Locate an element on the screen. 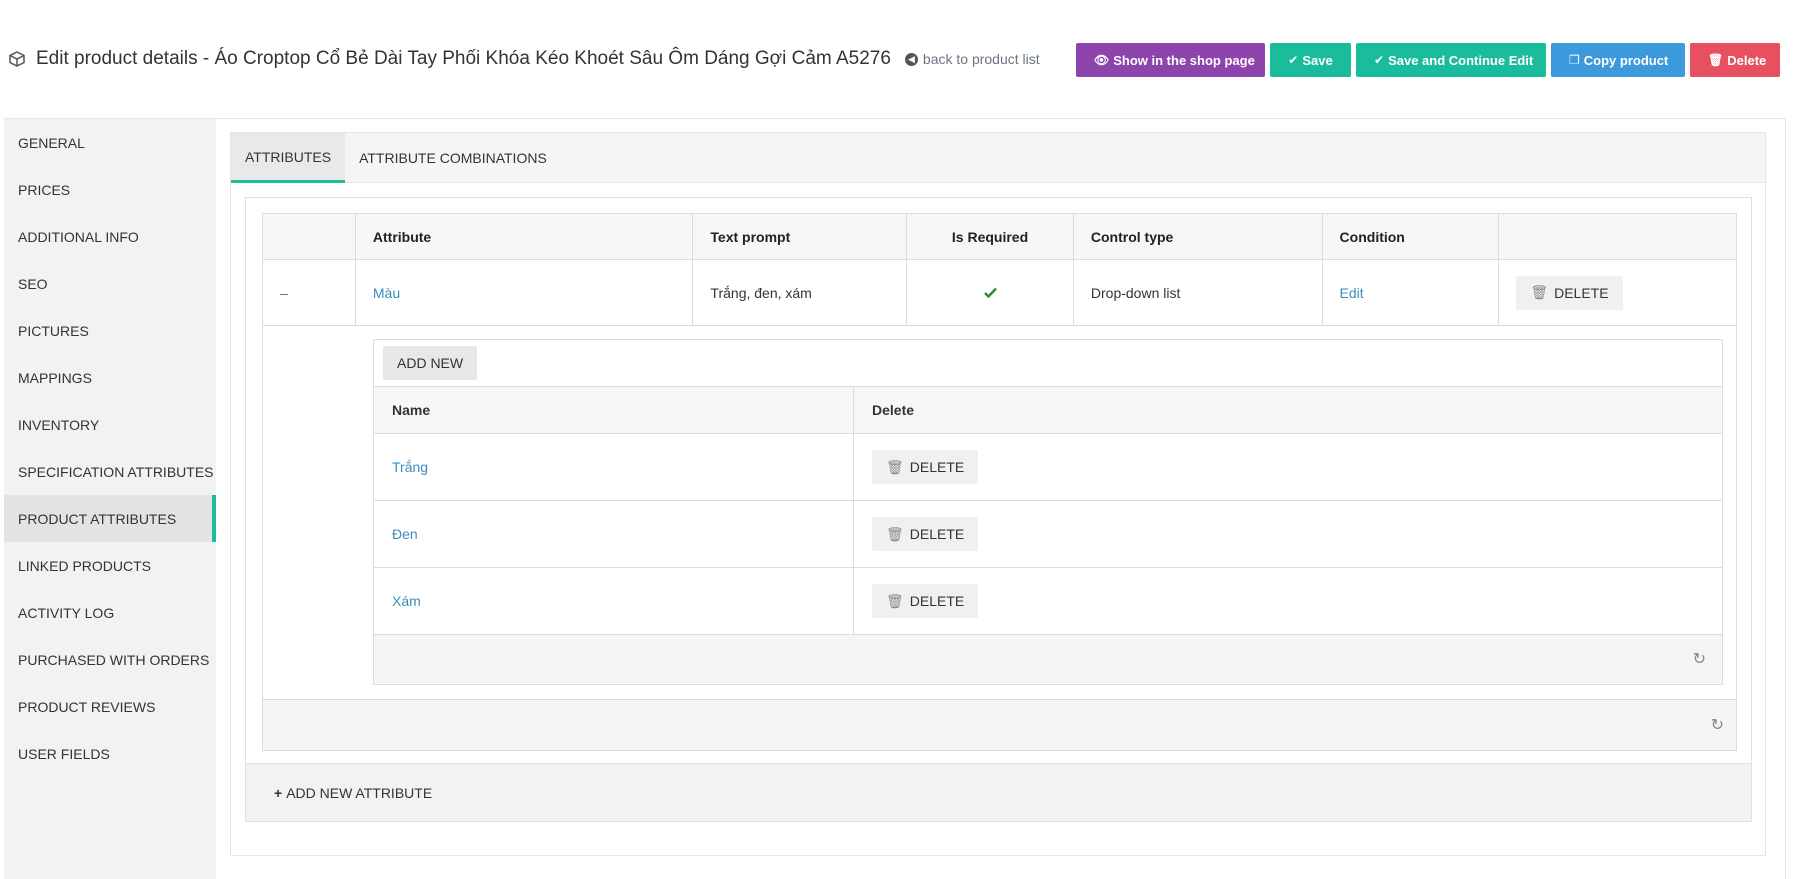  delete-product-label: Delete is located at coordinates (1747, 60).